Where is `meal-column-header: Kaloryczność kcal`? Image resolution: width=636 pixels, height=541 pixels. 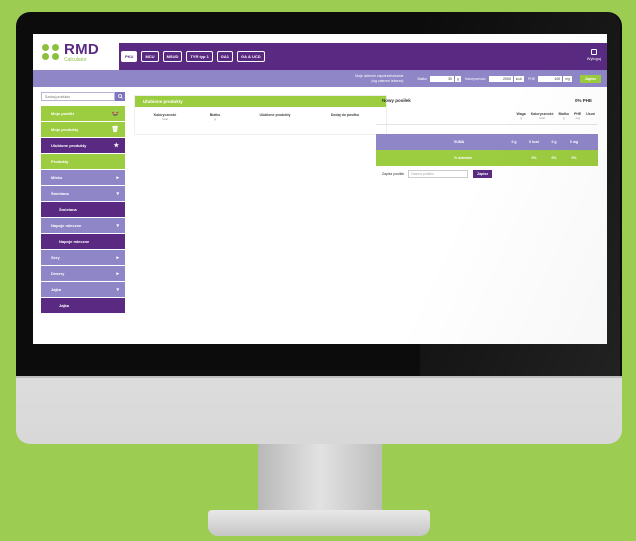
meal-column-header: Kaloryczność kcal is located at coordinates (542, 116).